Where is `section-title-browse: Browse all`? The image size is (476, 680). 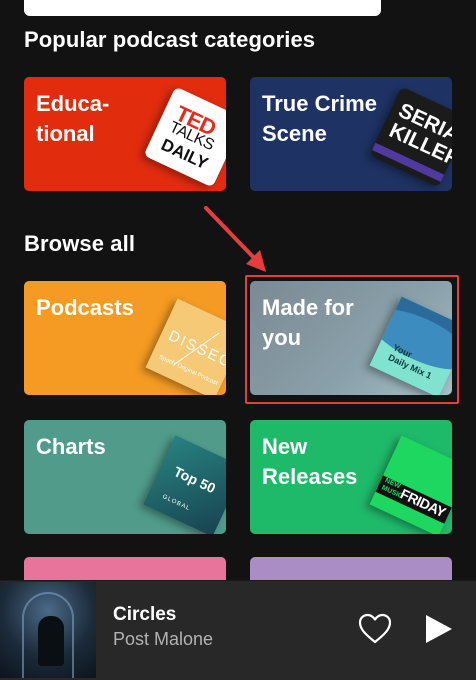 section-title-browse: Browse all is located at coordinates (80, 243).